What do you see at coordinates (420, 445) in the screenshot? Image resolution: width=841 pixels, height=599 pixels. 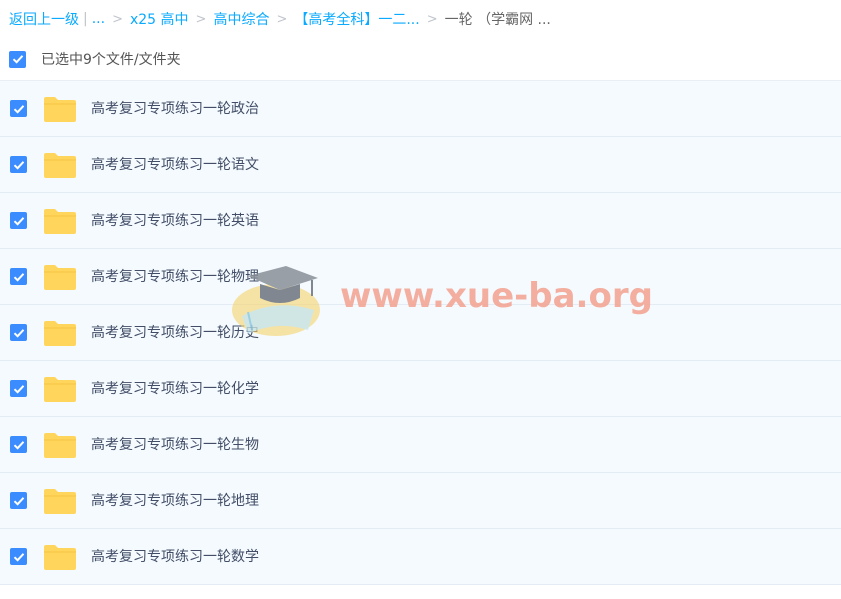 I see `file-row: 高考复习专项练习一轮生物` at bounding box center [420, 445].